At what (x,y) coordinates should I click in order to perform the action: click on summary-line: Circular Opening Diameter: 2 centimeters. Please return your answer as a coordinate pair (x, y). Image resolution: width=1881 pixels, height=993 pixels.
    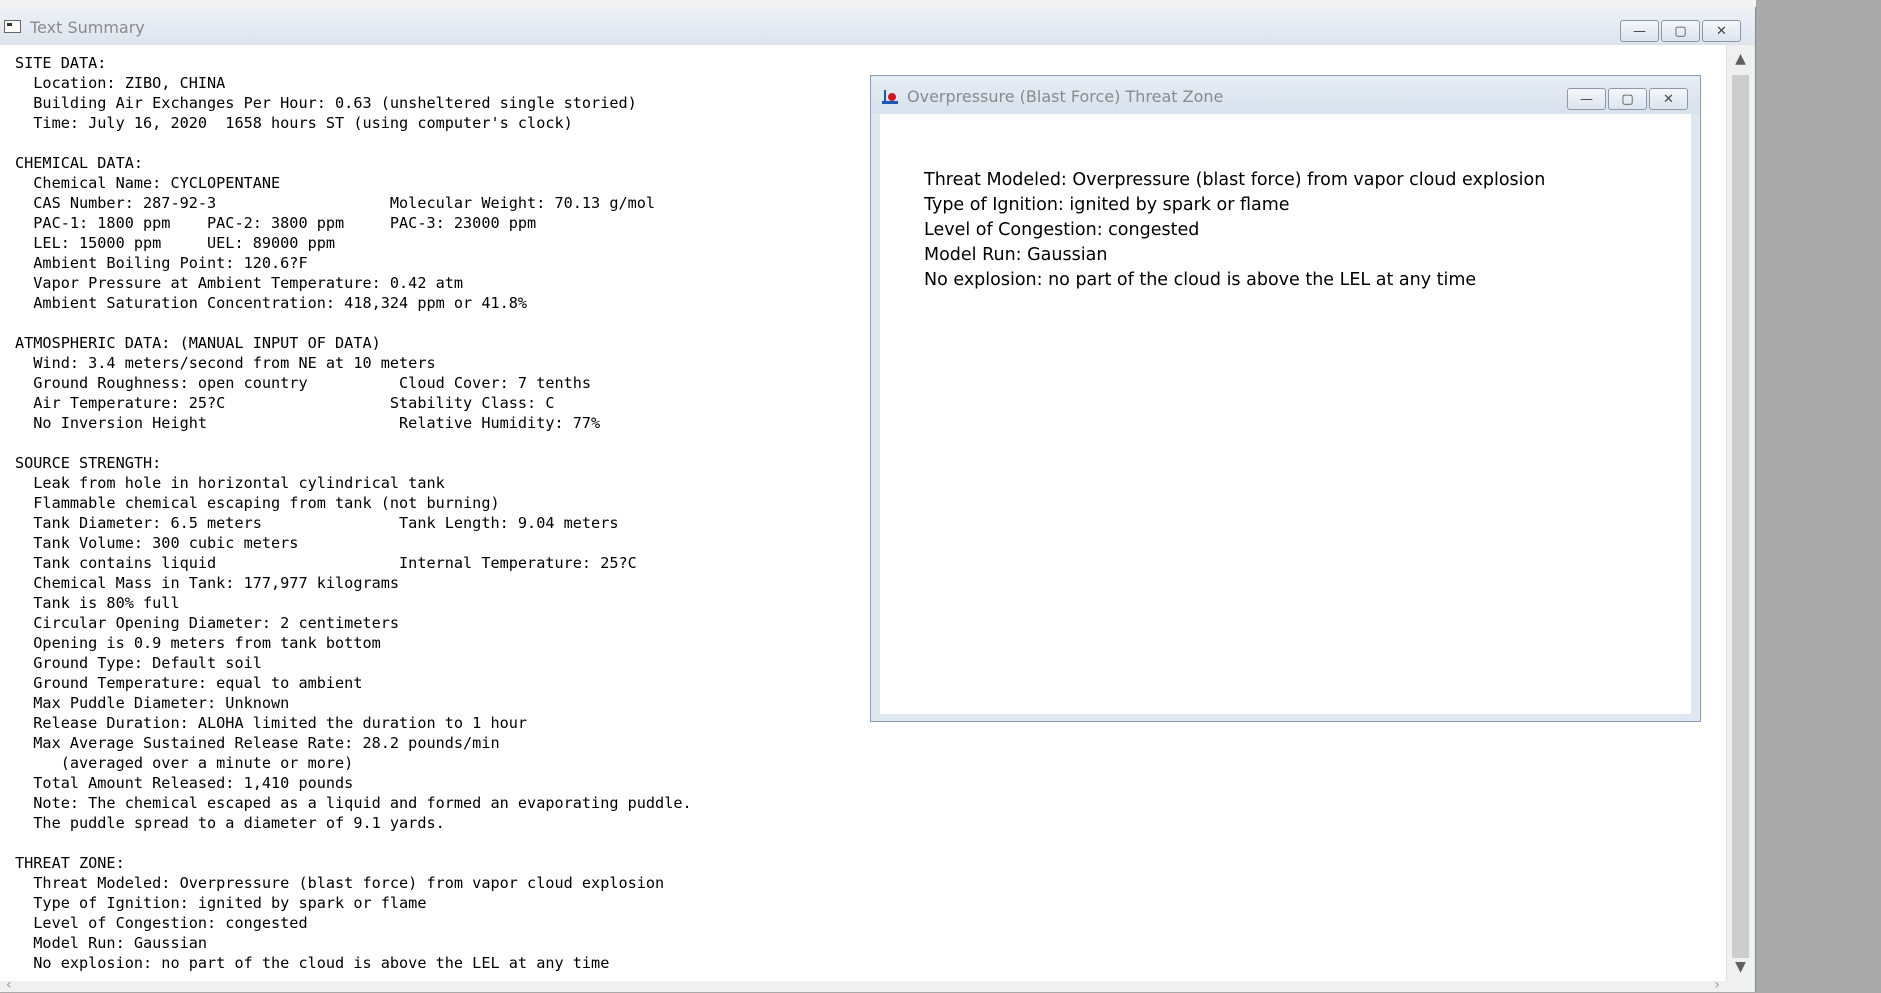
    Looking at the image, I should click on (207, 623).